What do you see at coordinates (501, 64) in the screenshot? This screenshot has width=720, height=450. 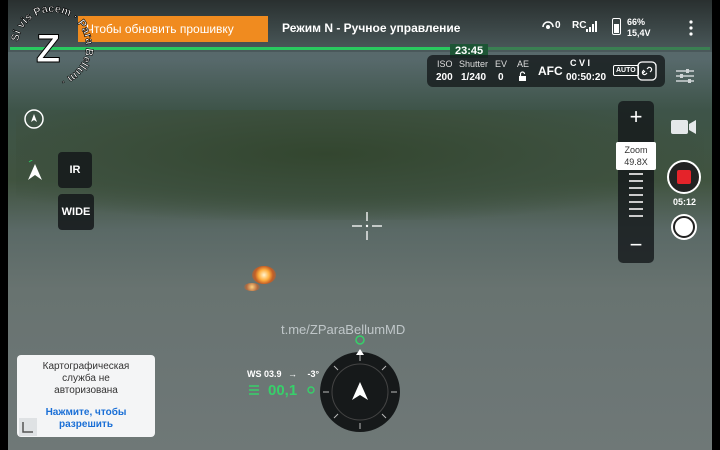 I see `ev-label: EV` at bounding box center [501, 64].